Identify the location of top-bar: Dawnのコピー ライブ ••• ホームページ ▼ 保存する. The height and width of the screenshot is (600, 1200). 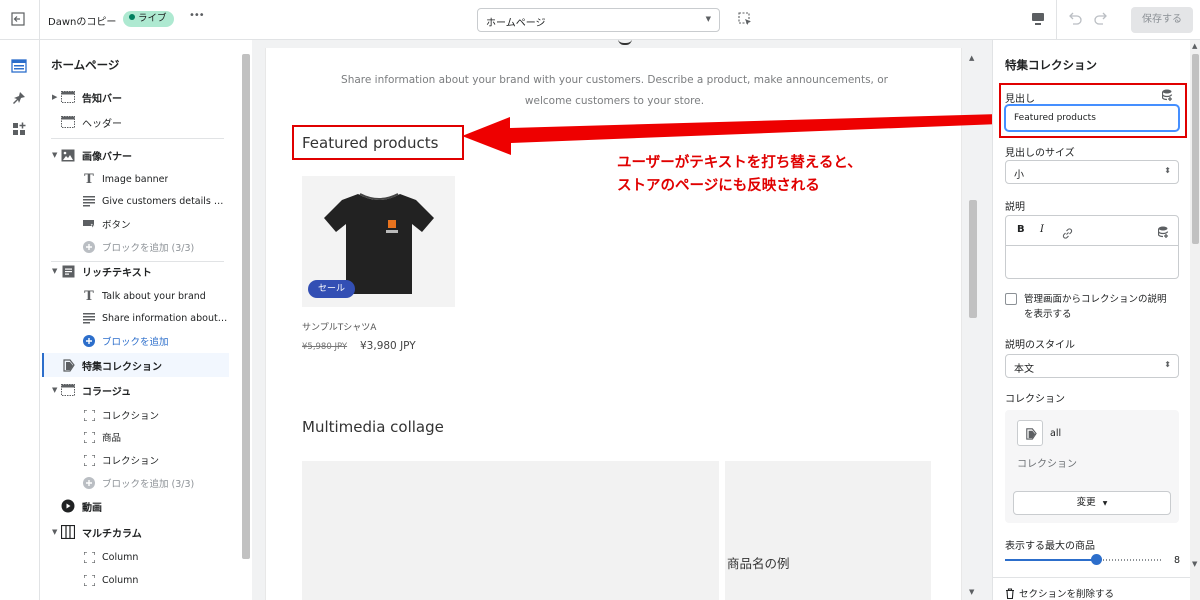
(600, 20).